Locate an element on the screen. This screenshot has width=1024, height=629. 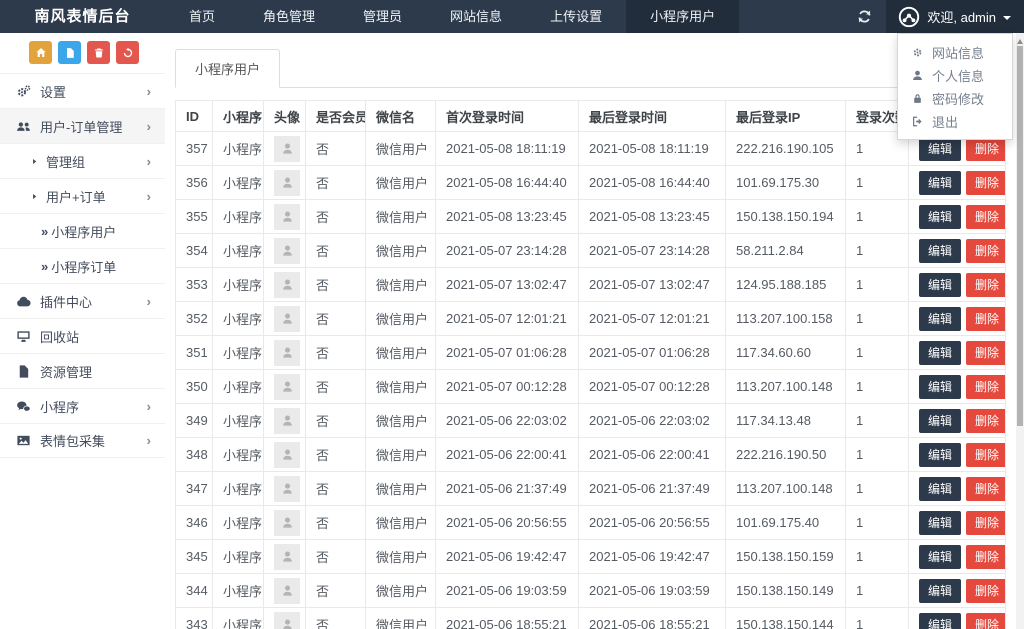
nav-item-3: 网站信息 is located at coordinates (476, 16).